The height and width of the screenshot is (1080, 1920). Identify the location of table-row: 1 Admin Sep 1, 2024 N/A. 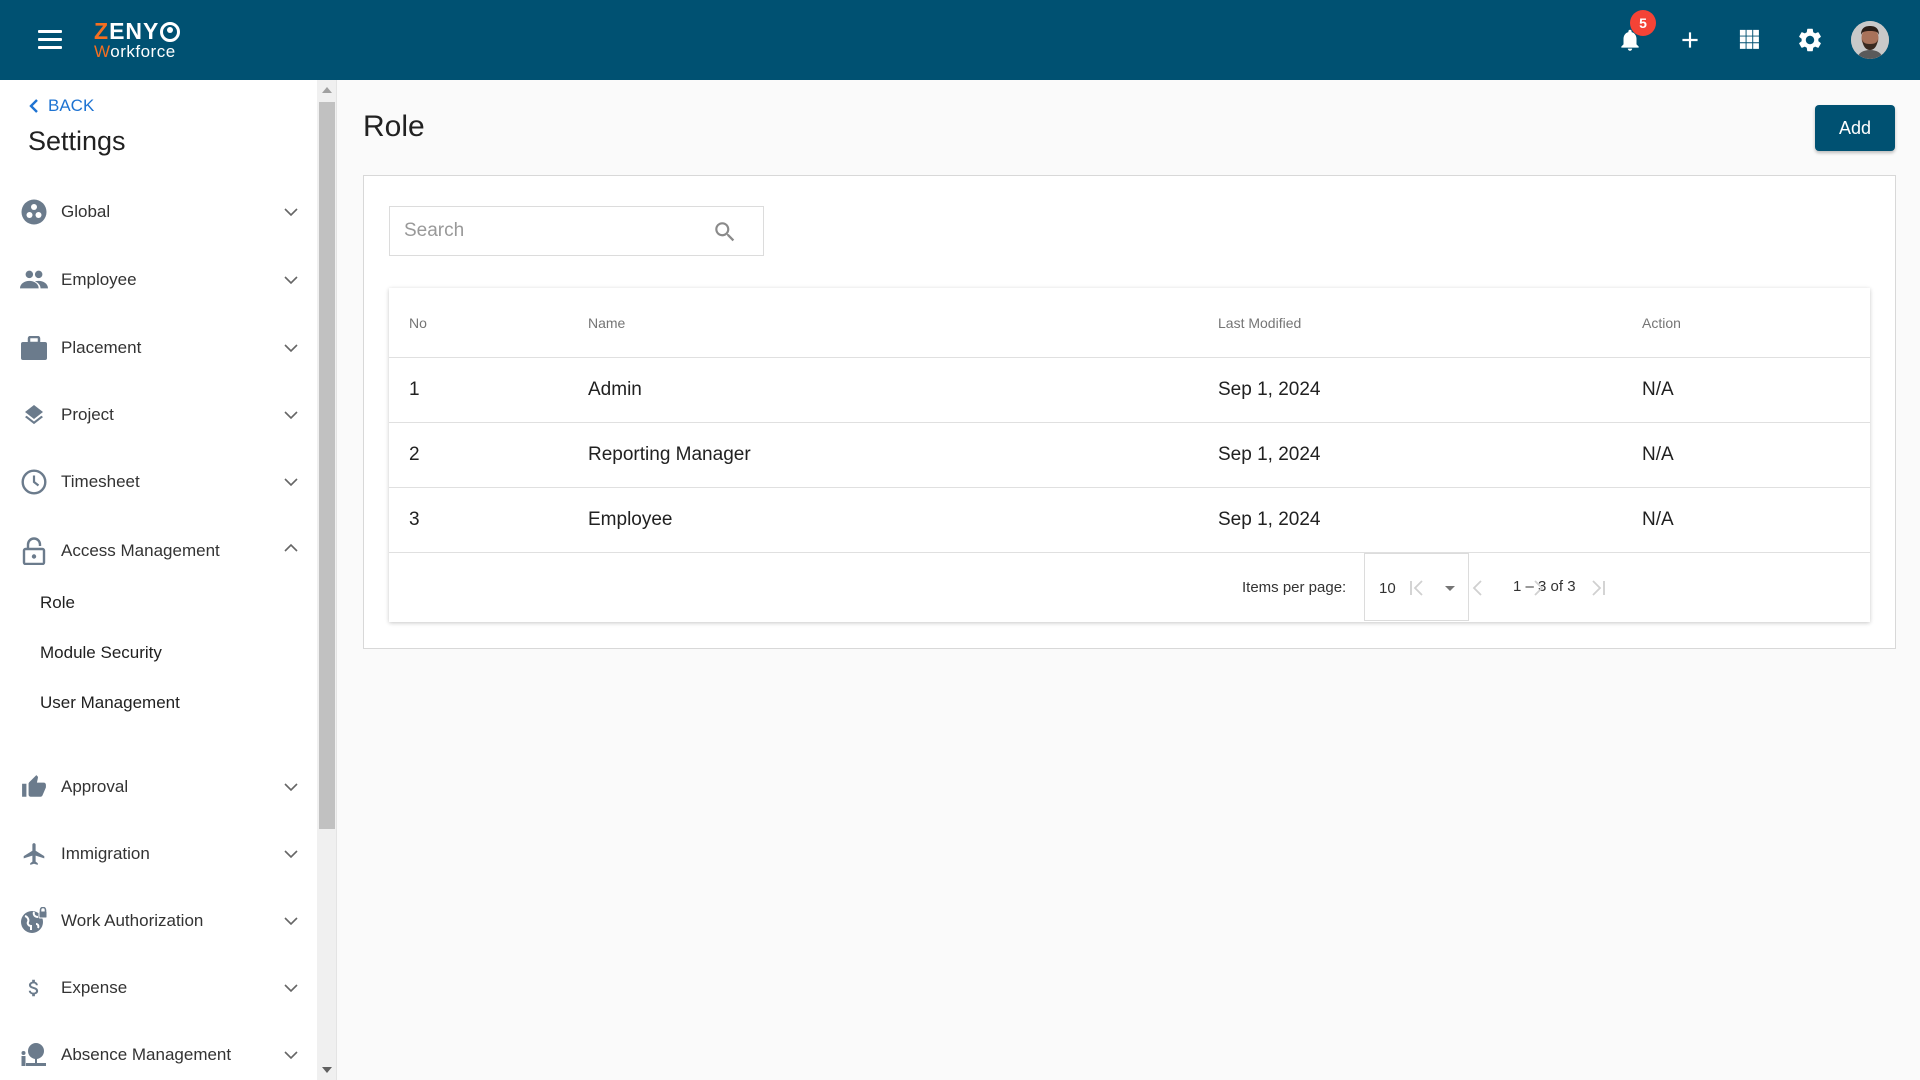
(1129, 390).